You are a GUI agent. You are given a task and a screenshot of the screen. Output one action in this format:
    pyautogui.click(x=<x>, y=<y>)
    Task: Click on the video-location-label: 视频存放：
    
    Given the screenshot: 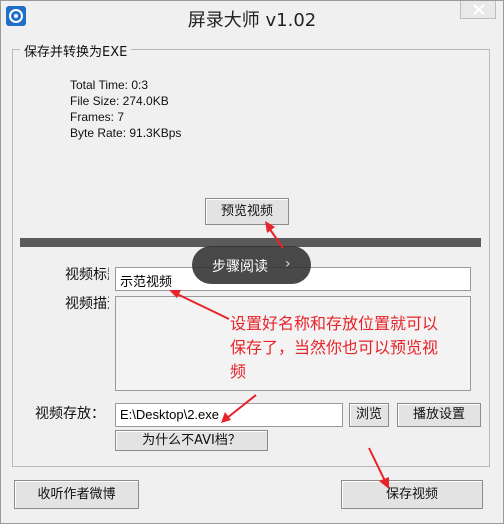 What is the action you would take?
    pyautogui.click(x=70, y=414)
    